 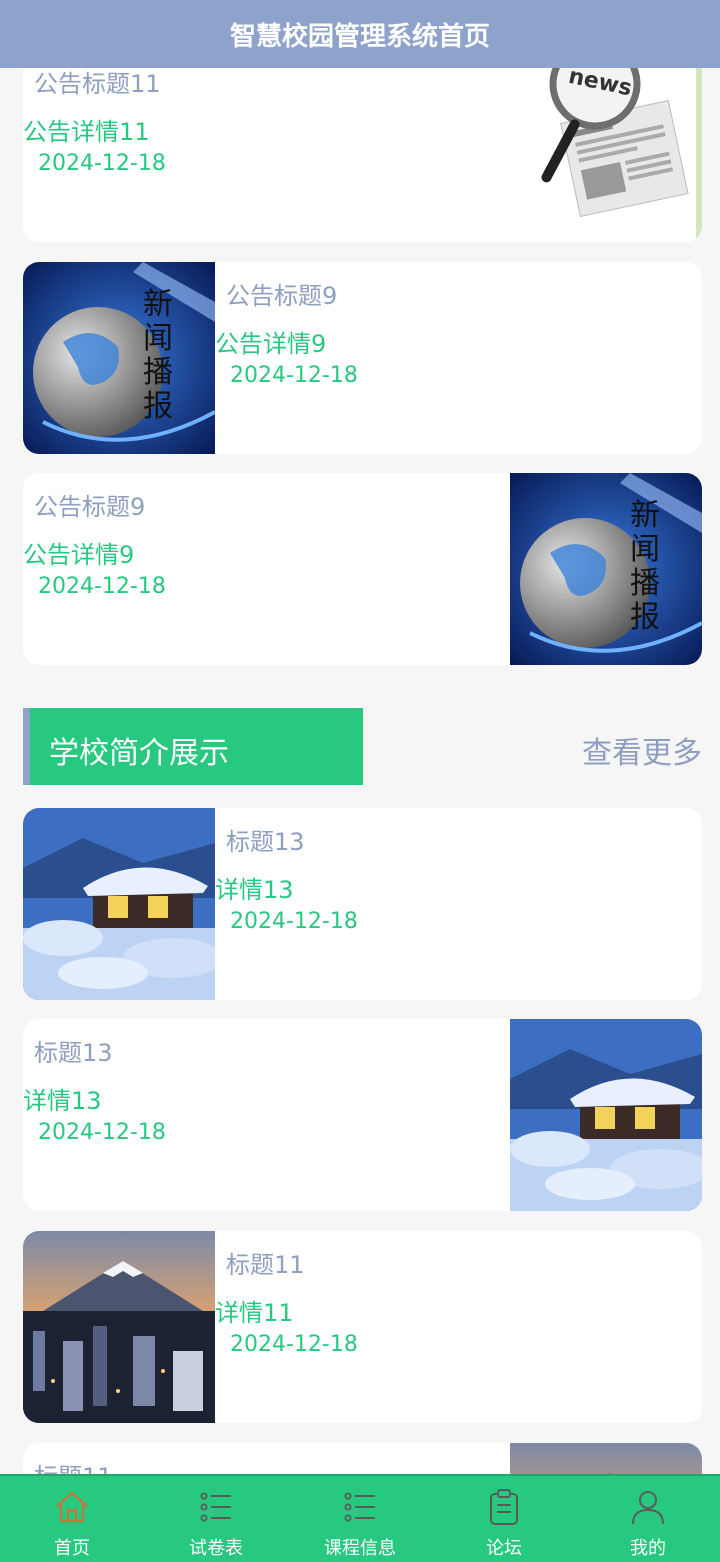 What do you see at coordinates (139, 753) in the screenshot?
I see `section-title: 学校简介展示` at bounding box center [139, 753].